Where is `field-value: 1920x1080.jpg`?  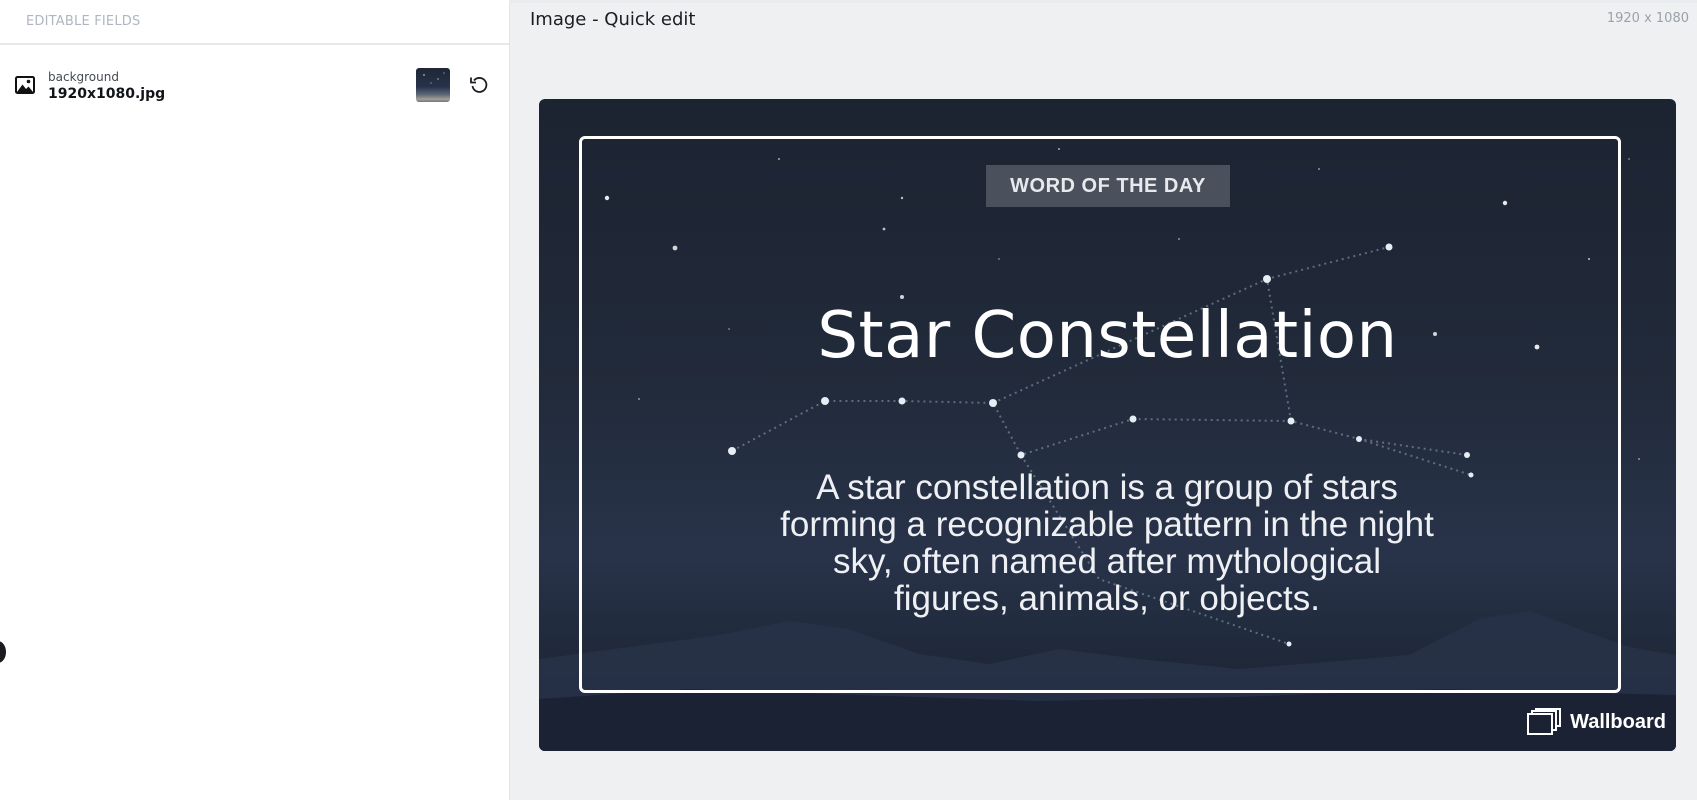 field-value: 1920x1080.jpg is located at coordinates (107, 94).